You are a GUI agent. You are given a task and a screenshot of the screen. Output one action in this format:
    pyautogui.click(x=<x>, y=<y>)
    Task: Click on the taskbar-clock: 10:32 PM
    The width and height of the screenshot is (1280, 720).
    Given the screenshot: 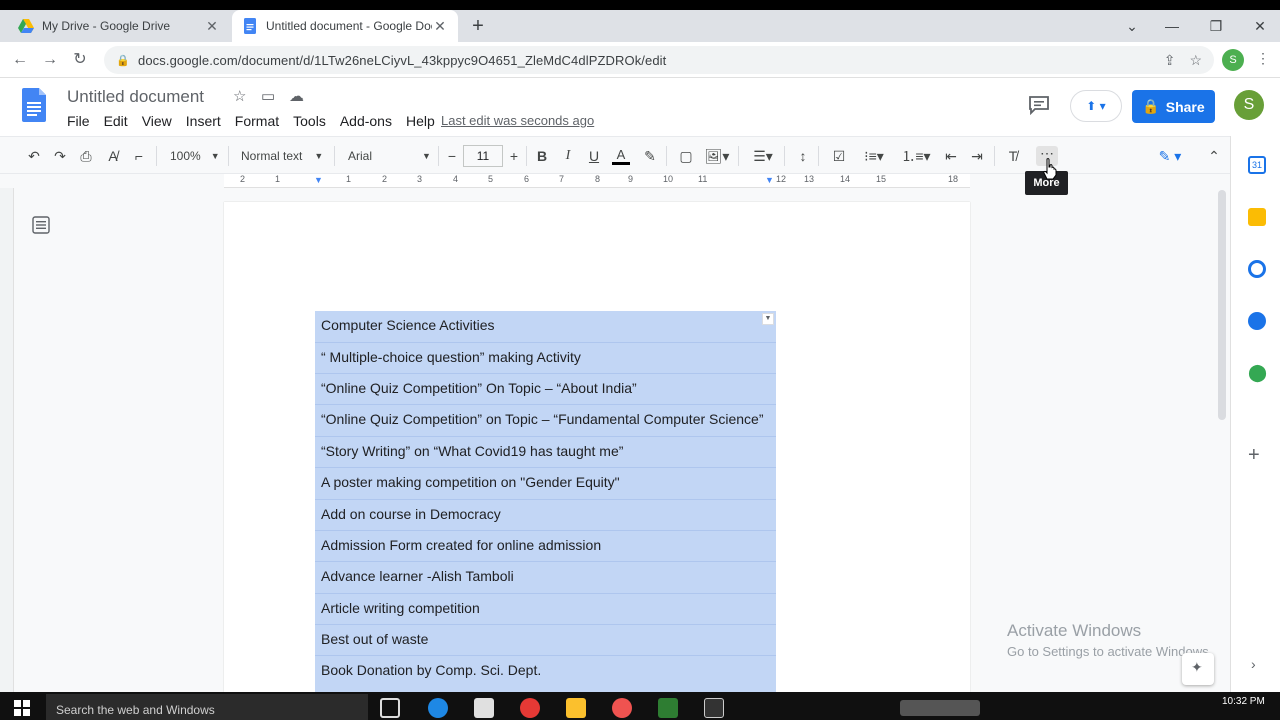 What is the action you would take?
    pyautogui.click(x=1243, y=701)
    